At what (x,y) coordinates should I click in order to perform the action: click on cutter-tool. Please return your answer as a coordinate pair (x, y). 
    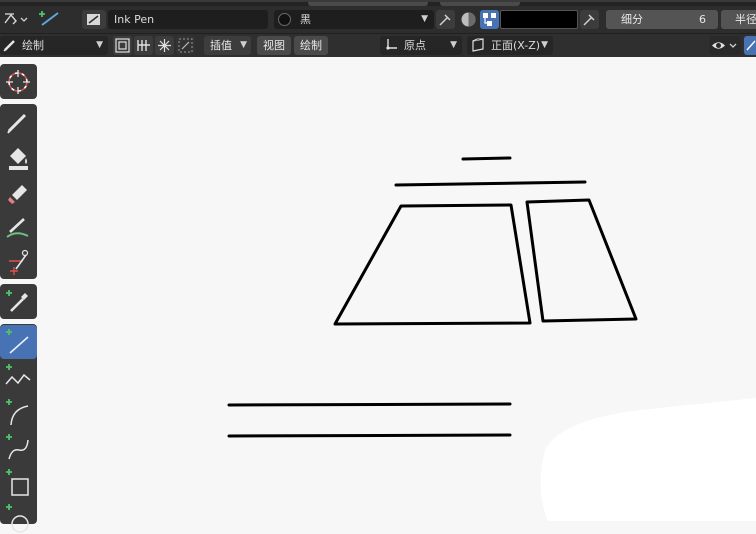
    Looking at the image, I should click on (18, 262).